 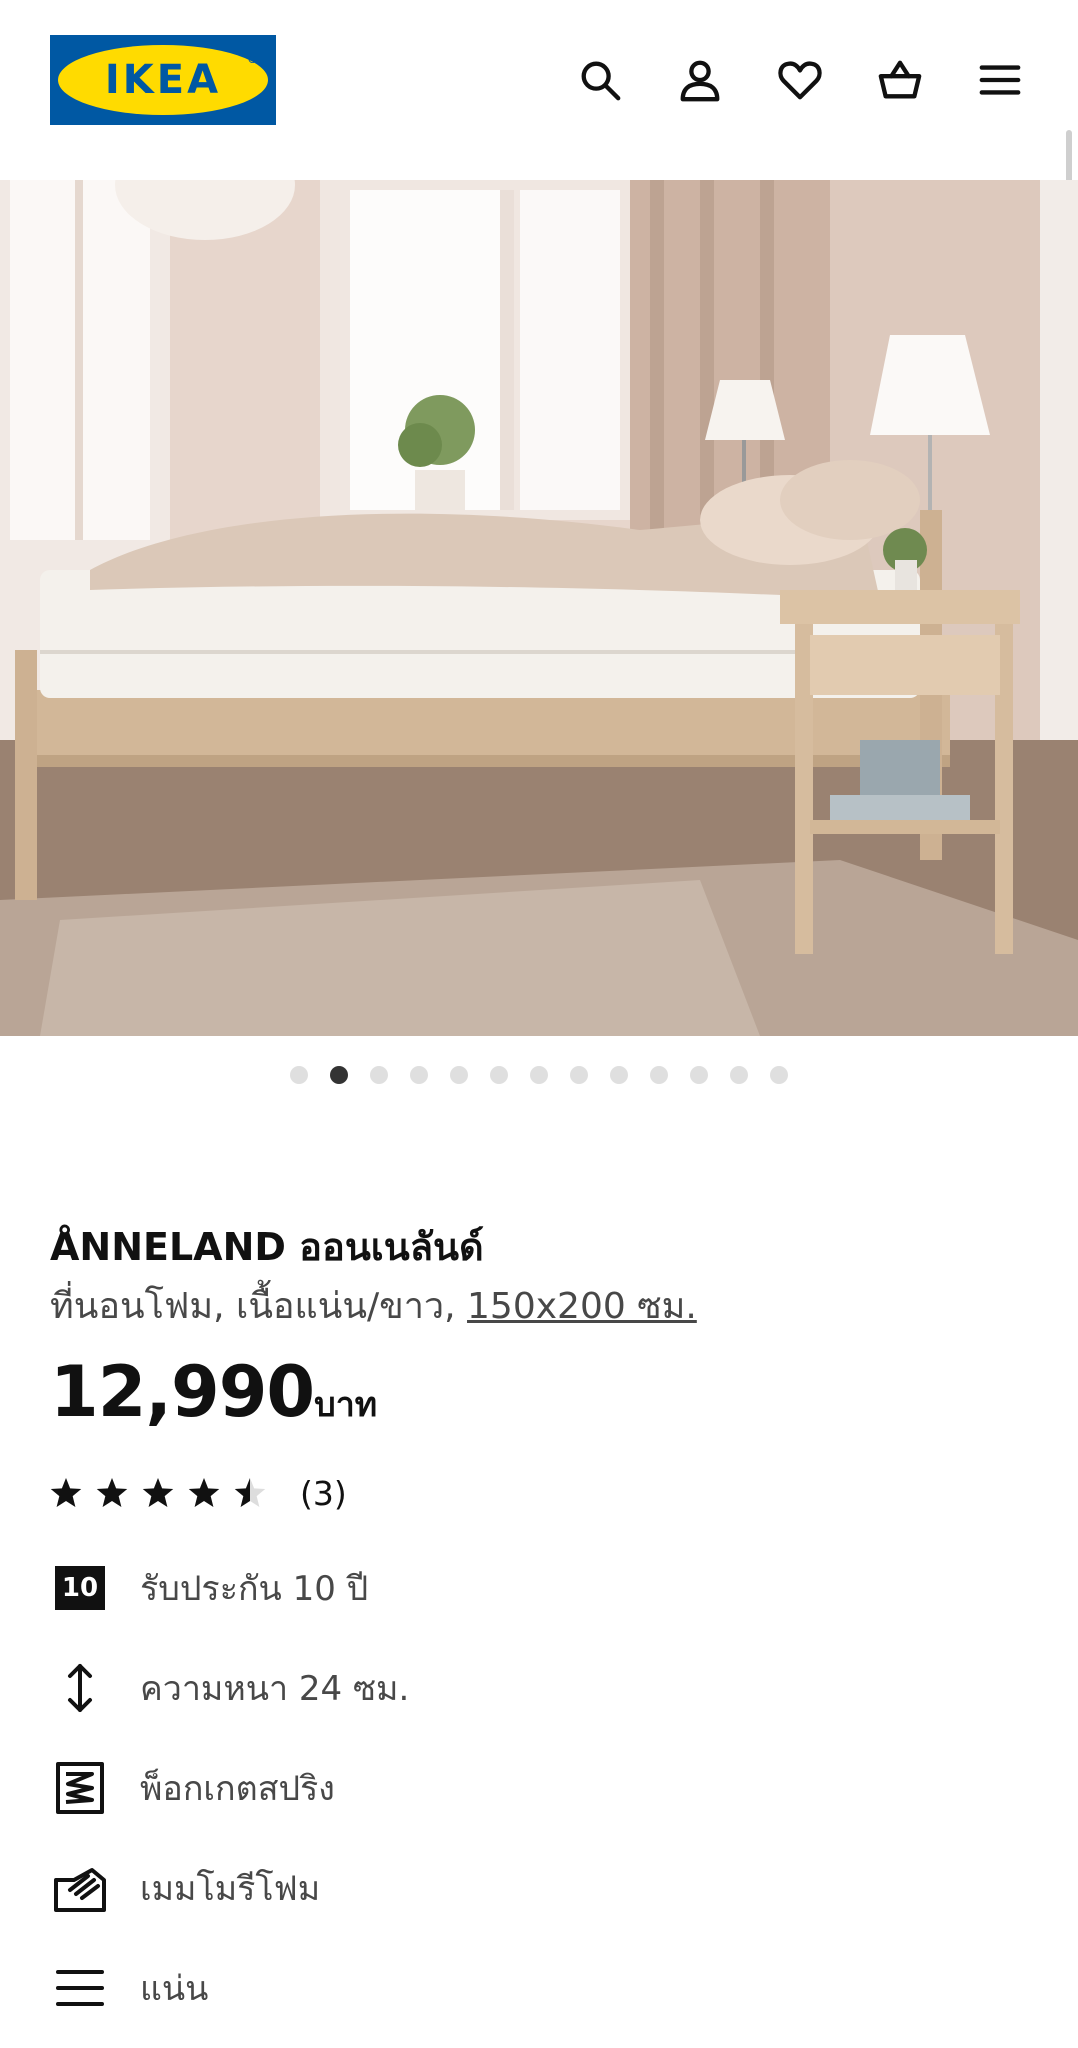 What do you see at coordinates (80, 1888) in the screenshot?
I see `memory-foam-icon` at bounding box center [80, 1888].